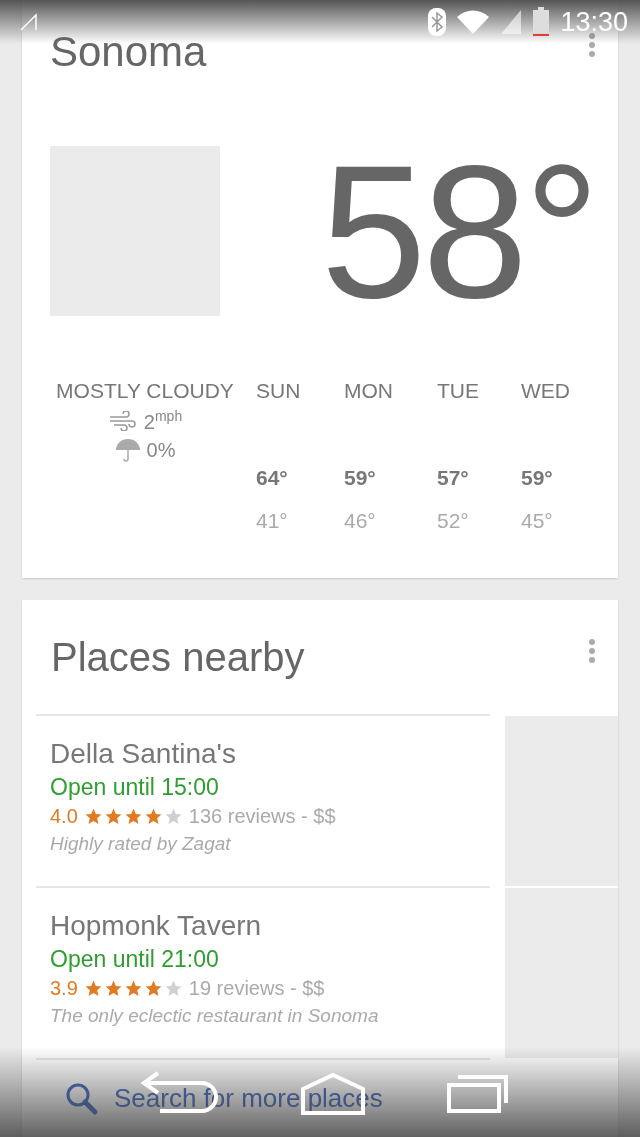  What do you see at coordinates (263, 800) in the screenshot?
I see `place-item: Della Santina's Open until 15:00 4.0 136 reviews - $$ Highly rated by Zagat` at bounding box center [263, 800].